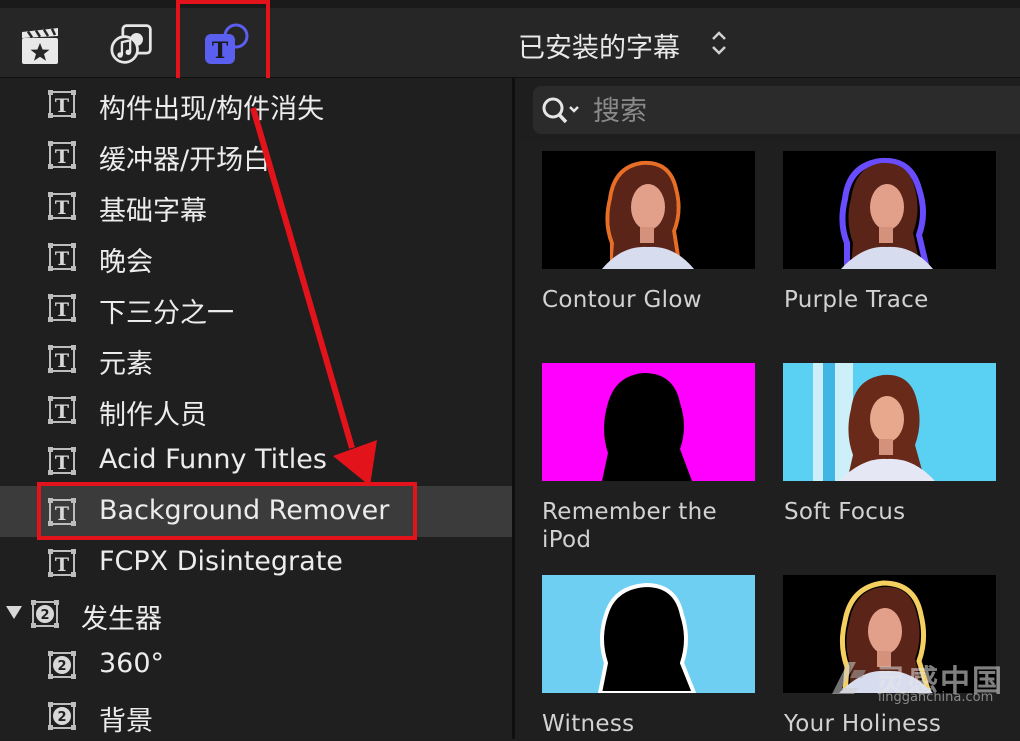 The image size is (1020, 741). Describe the element at coordinates (856, 300) in the screenshot. I see `thumbnail-label: Purple Trace` at that location.